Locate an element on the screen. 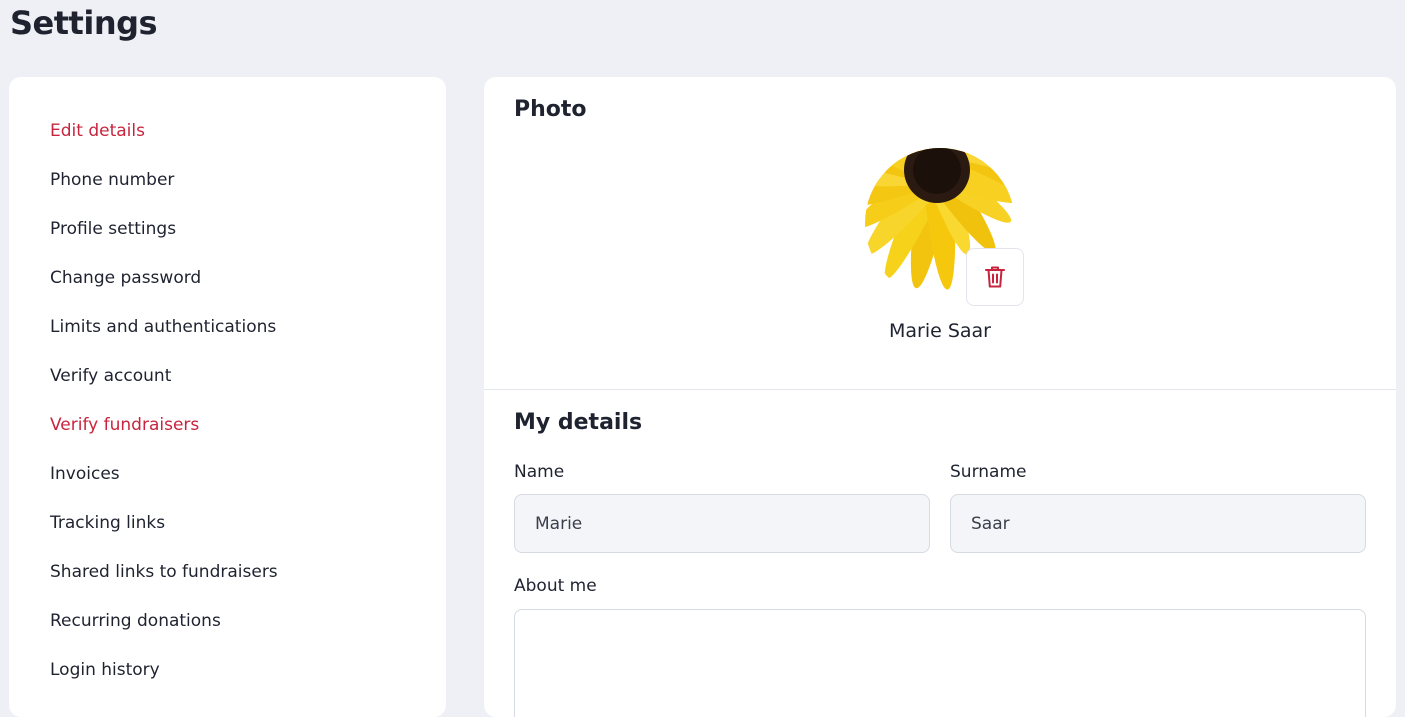 The height and width of the screenshot is (717, 1405). surname-input is located at coordinates (1158, 523).